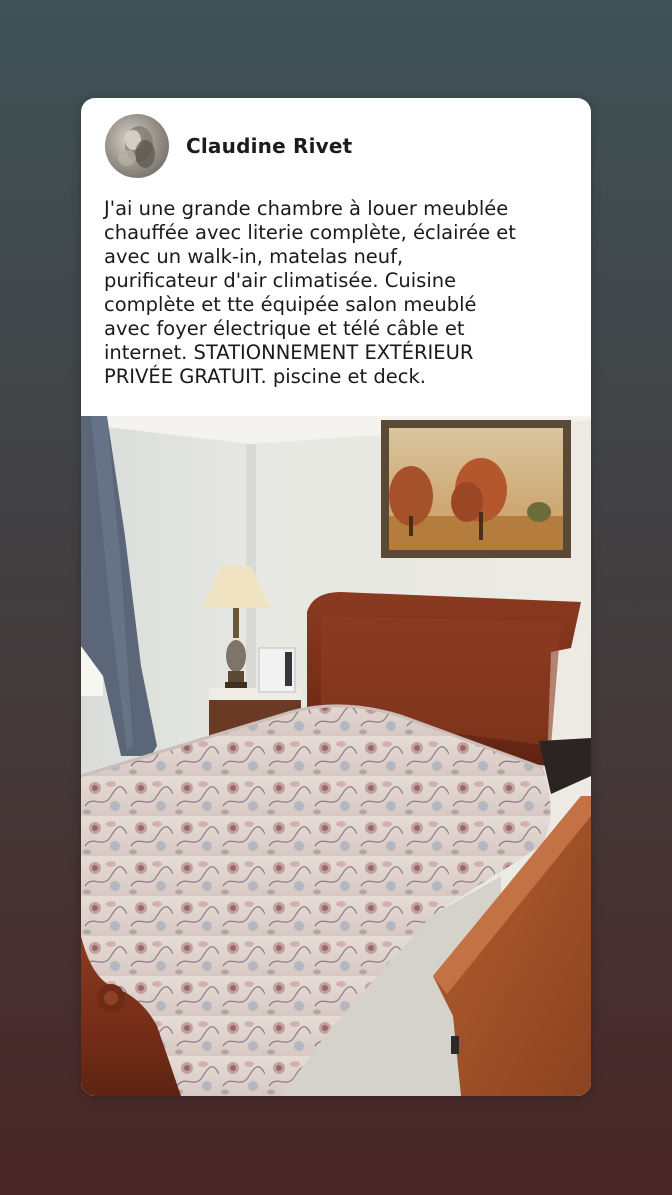  I want to click on post-text-line: PRIVÉE GRATUIT. piscine et deck., so click(265, 376).